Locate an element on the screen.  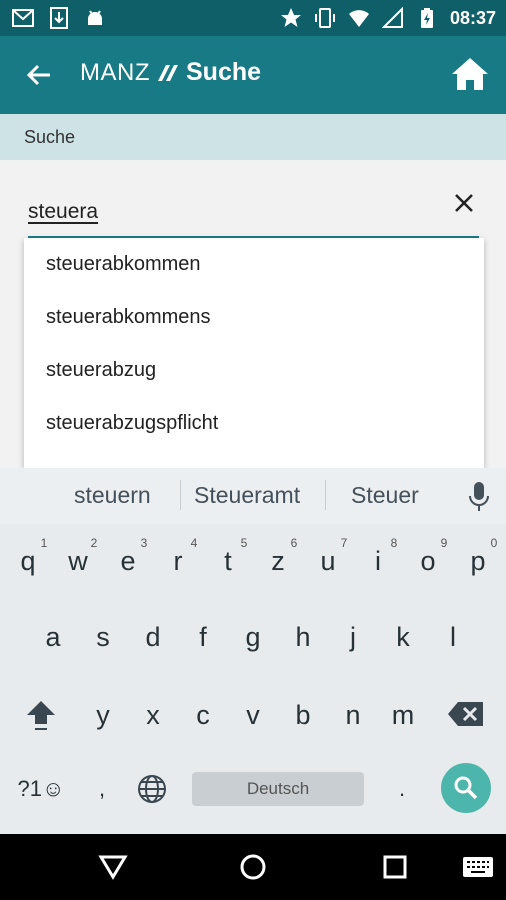
key-b: b is located at coordinates (303, 715).